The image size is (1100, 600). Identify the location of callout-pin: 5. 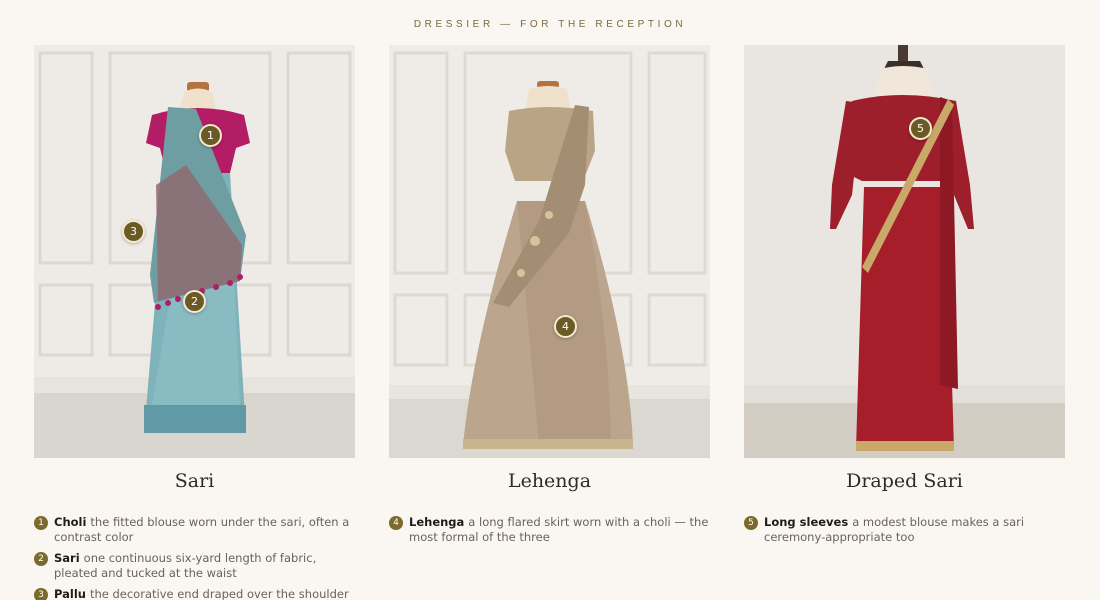
(920, 128).